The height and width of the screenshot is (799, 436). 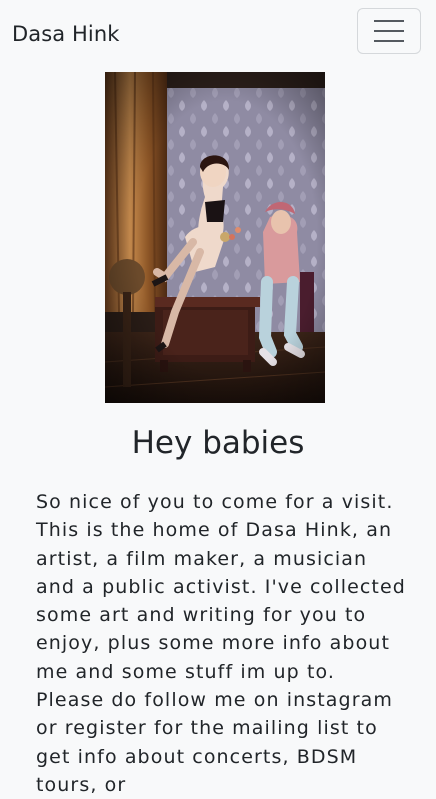 I want to click on navbar-brand: Dasa Hink, so click(x=66, y=34).